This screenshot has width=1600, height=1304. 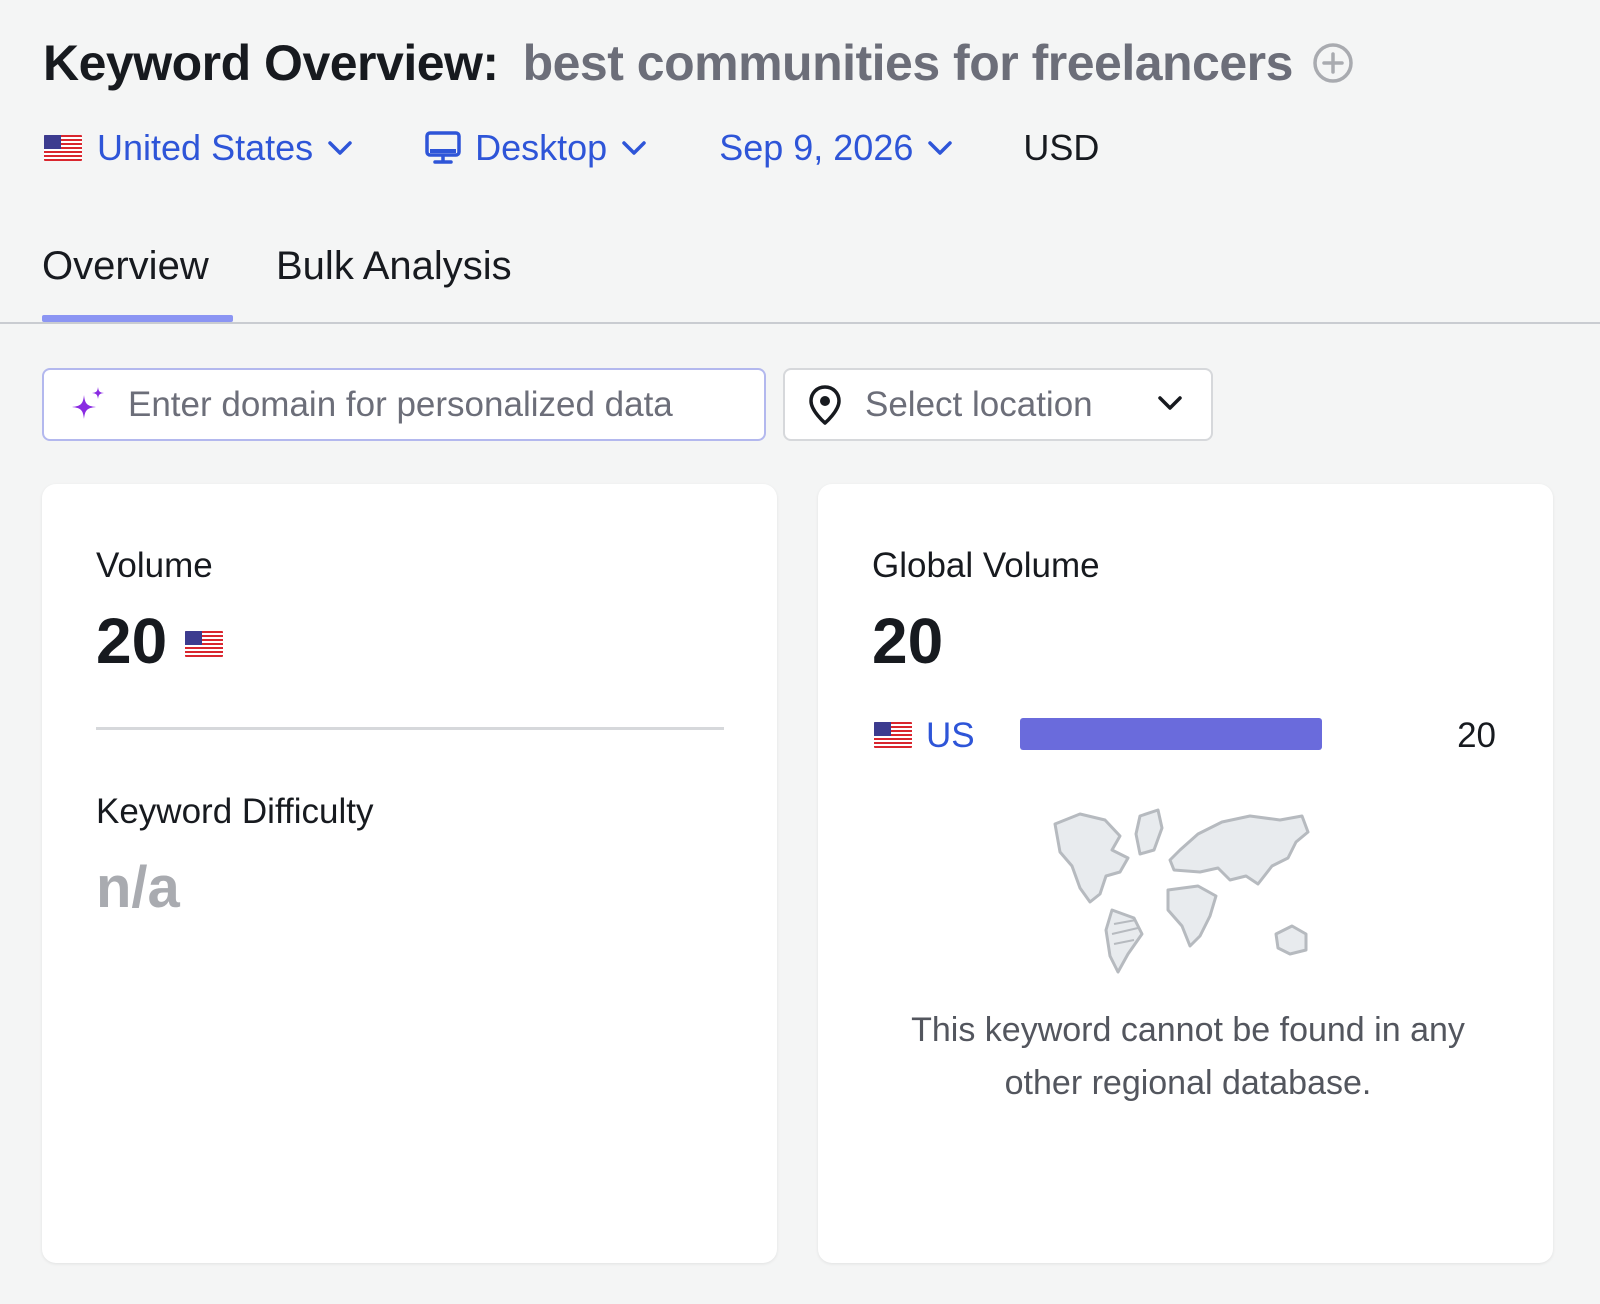 What do you see at coordinates (271, 63) in the screenshot?
I see `page-title: Keyword Overview:` at bounding box center [271, 63].